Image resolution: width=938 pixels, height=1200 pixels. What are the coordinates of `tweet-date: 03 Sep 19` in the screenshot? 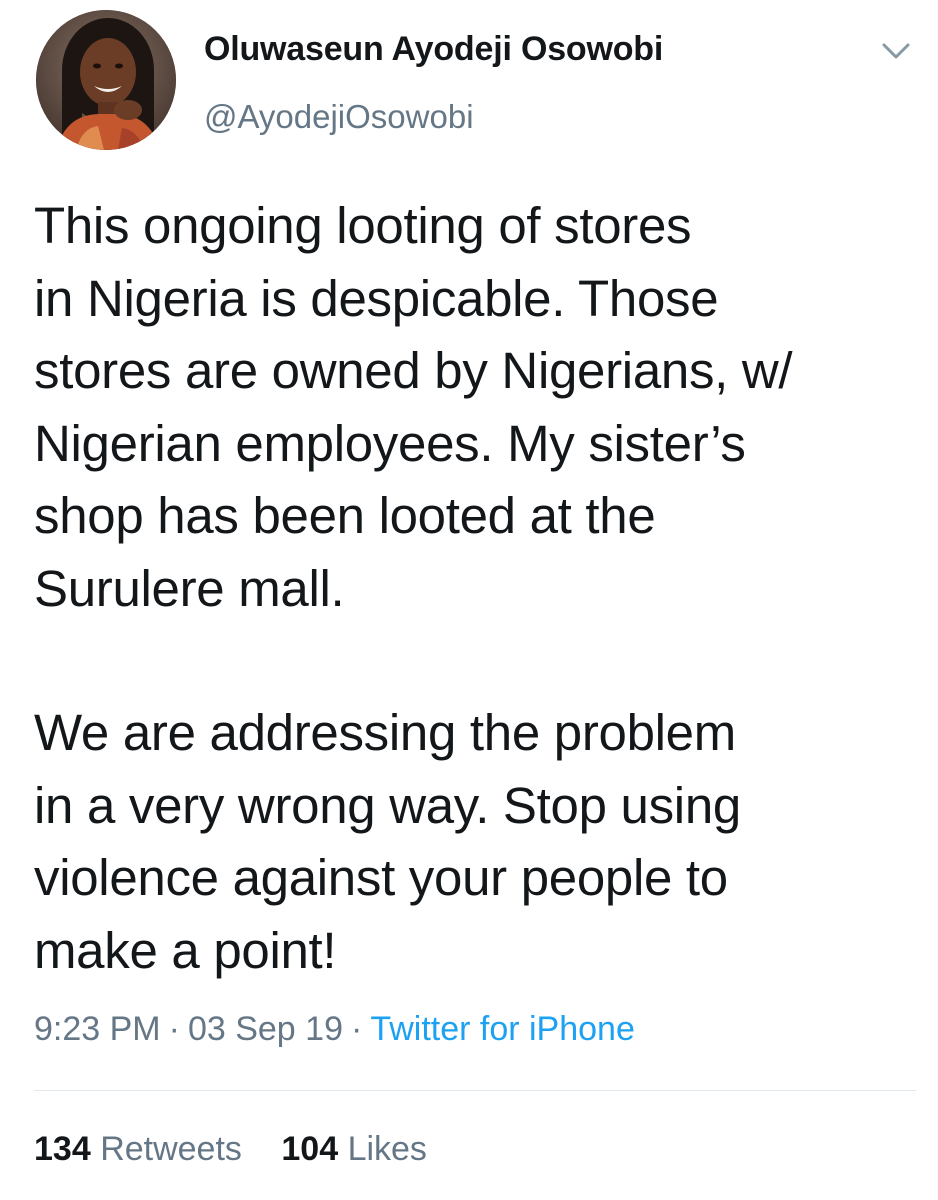 It's located at (265, 1029).